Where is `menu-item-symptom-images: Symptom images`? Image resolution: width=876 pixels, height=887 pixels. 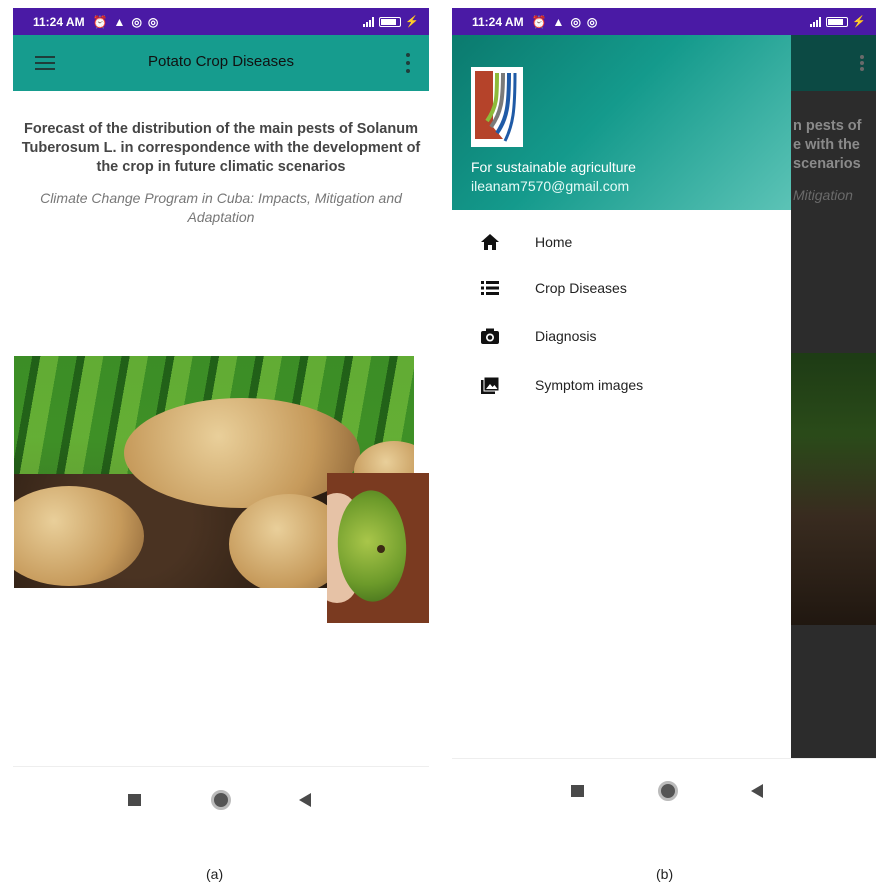
menu-item-symptom-images: Symptom images is located at coordinates (621, 385).